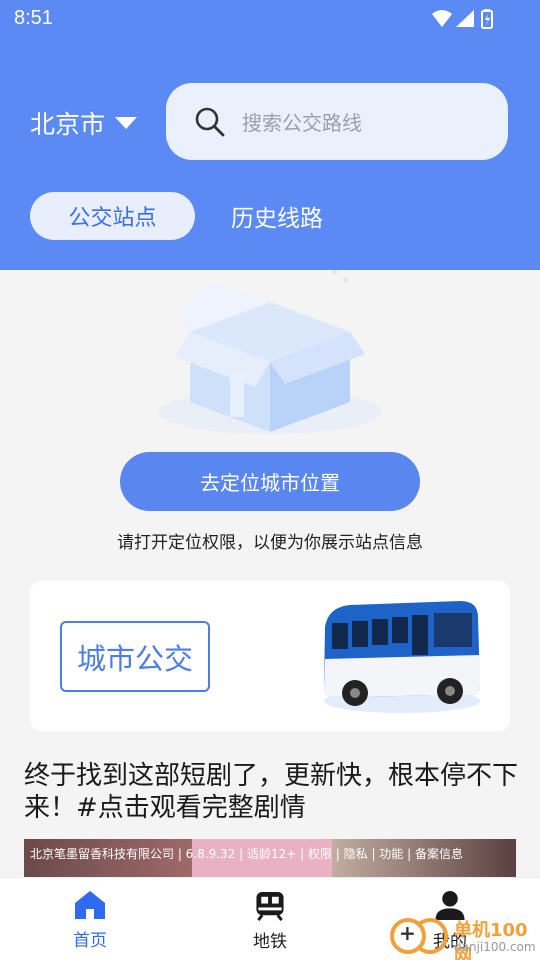 Image resolution: width=540 pixels, height=960 pixels. Describe the element at coordinates (465, 18) in the screenshot. I see `signal-icon` at that location.